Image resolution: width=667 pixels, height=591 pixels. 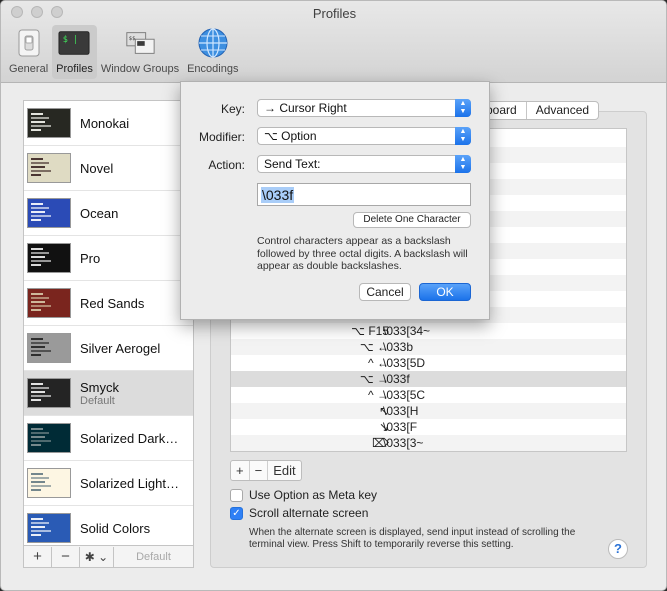 What do you see at coordinates (140, 52) in the screenshot?
I see `toolbar-window-groups: $$ Window Groups` at bounding box center [140, 52].